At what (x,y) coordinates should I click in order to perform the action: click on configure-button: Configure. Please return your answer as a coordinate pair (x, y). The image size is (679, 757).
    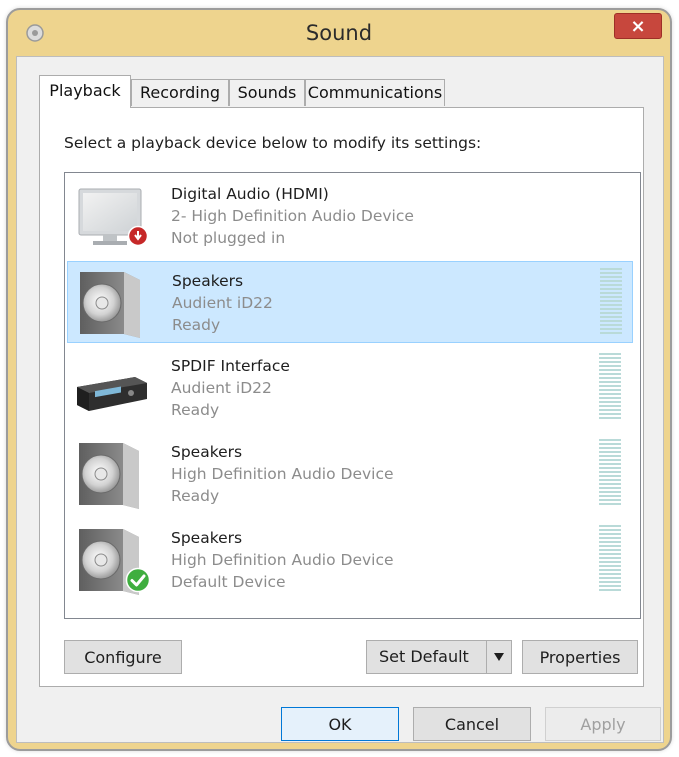
    Looking at the image, I should click on (123, 657).